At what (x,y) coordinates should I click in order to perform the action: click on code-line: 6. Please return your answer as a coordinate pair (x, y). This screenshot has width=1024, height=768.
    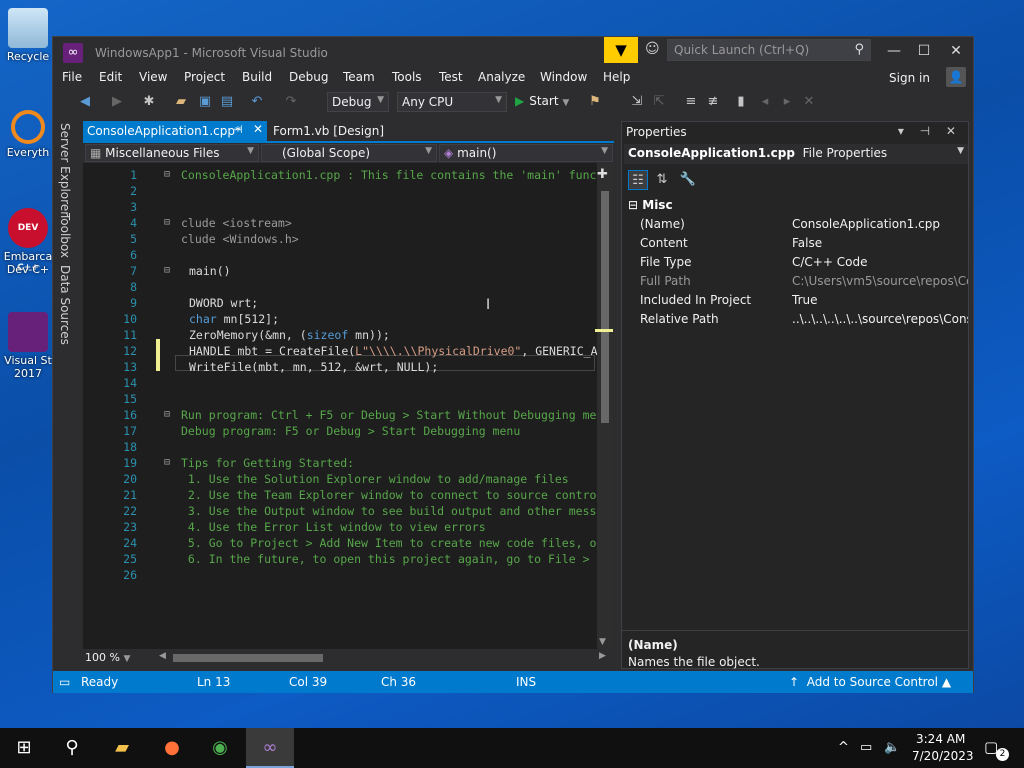
    Looking at the image, I should click on (348, 255).